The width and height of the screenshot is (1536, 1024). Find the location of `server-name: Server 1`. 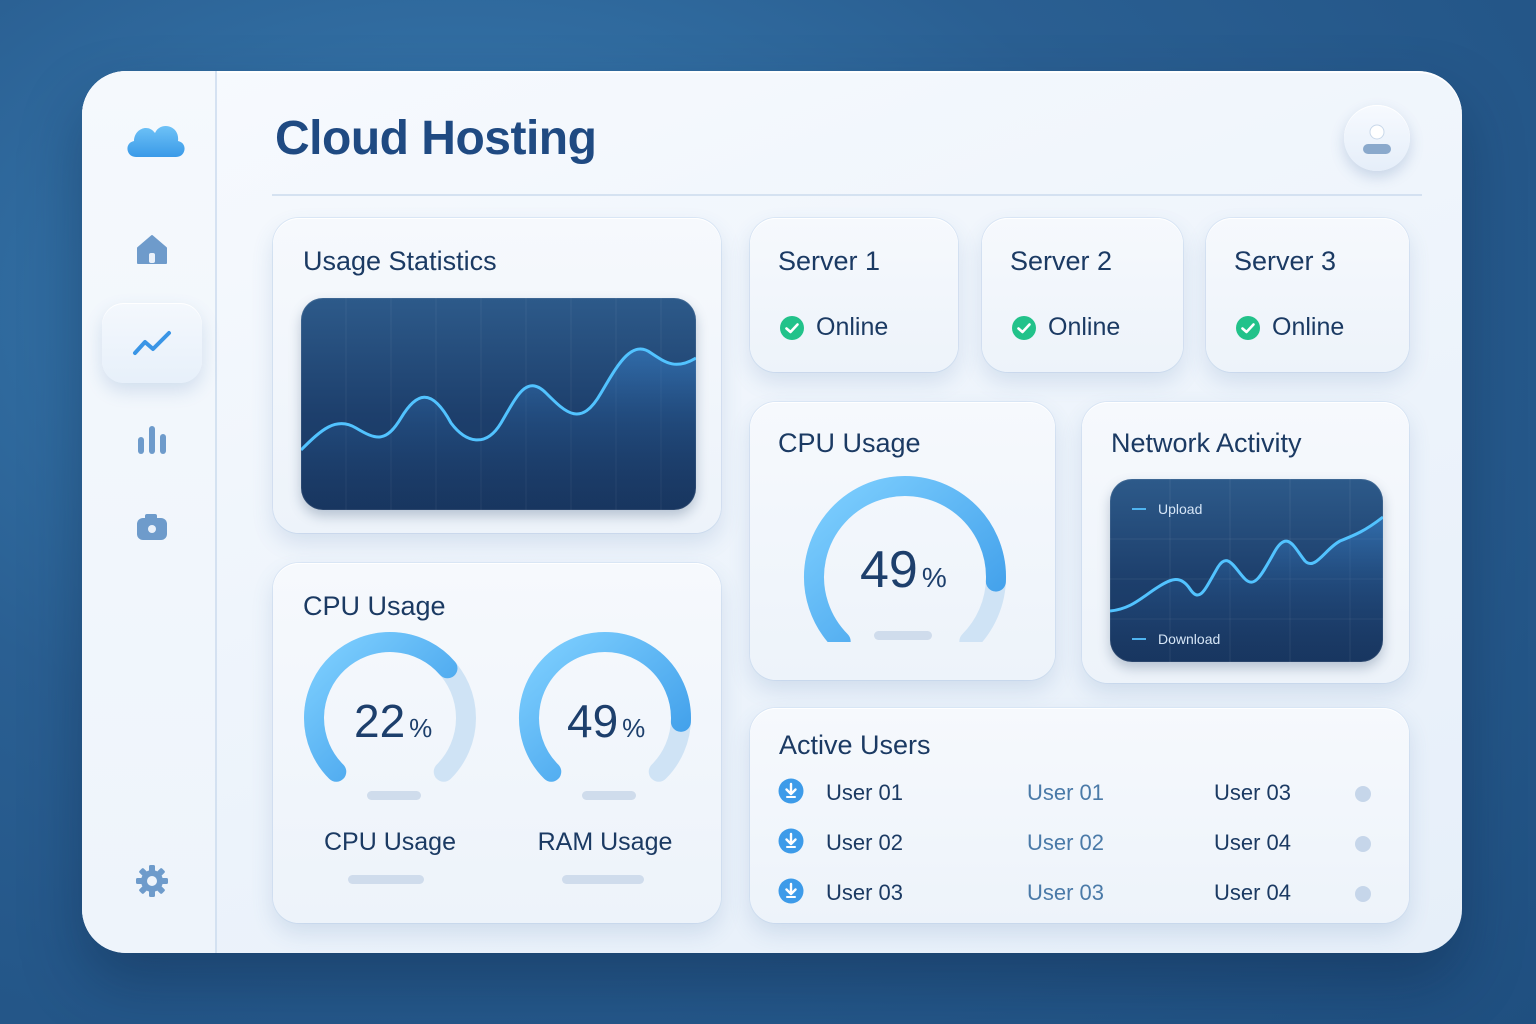

server-name: Server 1 is located at coordinates (829, 261).